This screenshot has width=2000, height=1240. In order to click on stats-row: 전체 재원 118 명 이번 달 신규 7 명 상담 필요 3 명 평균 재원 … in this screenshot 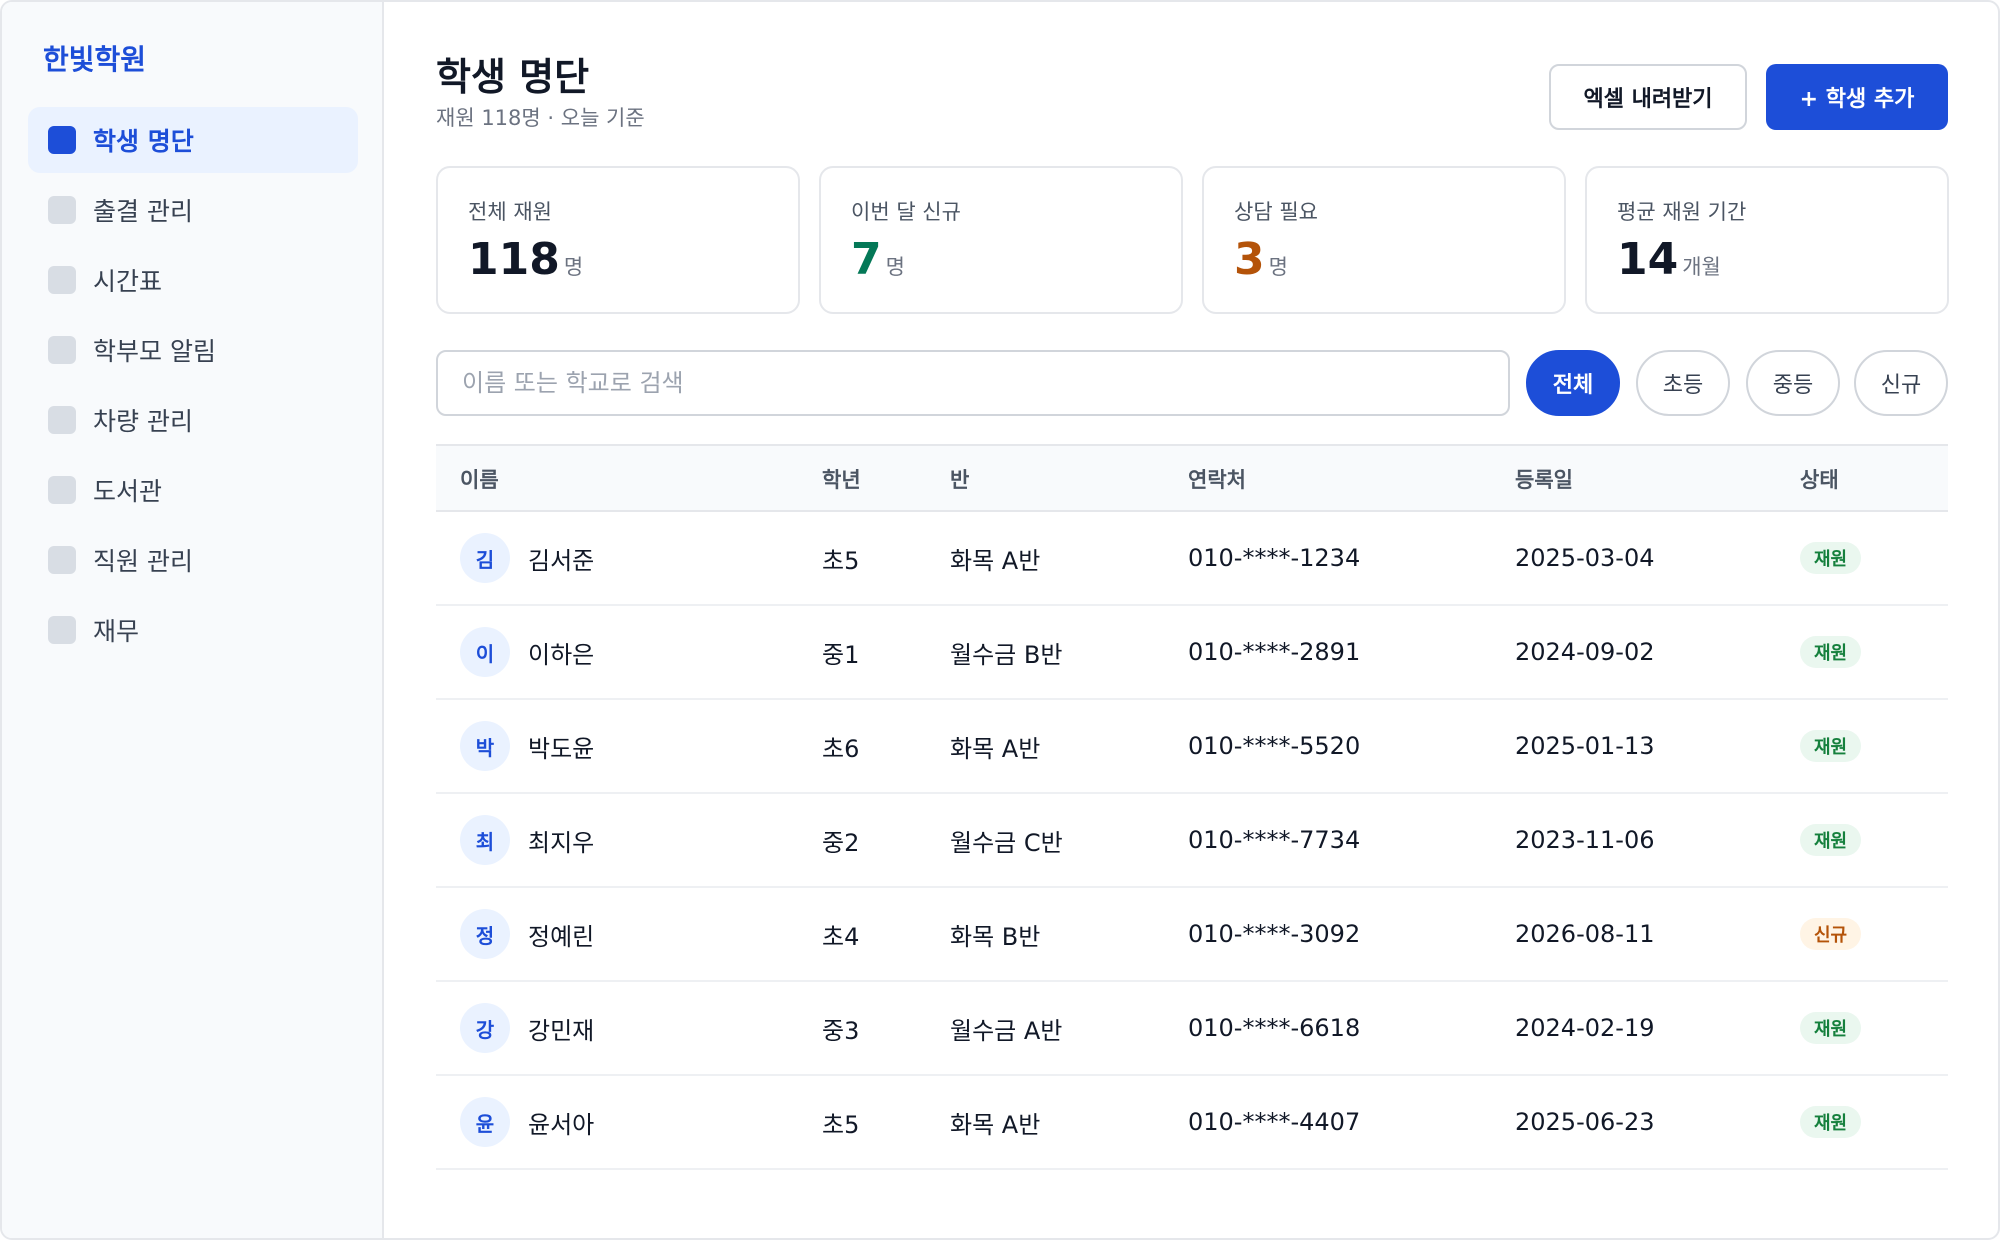, I will do `click(1193, 240)`.